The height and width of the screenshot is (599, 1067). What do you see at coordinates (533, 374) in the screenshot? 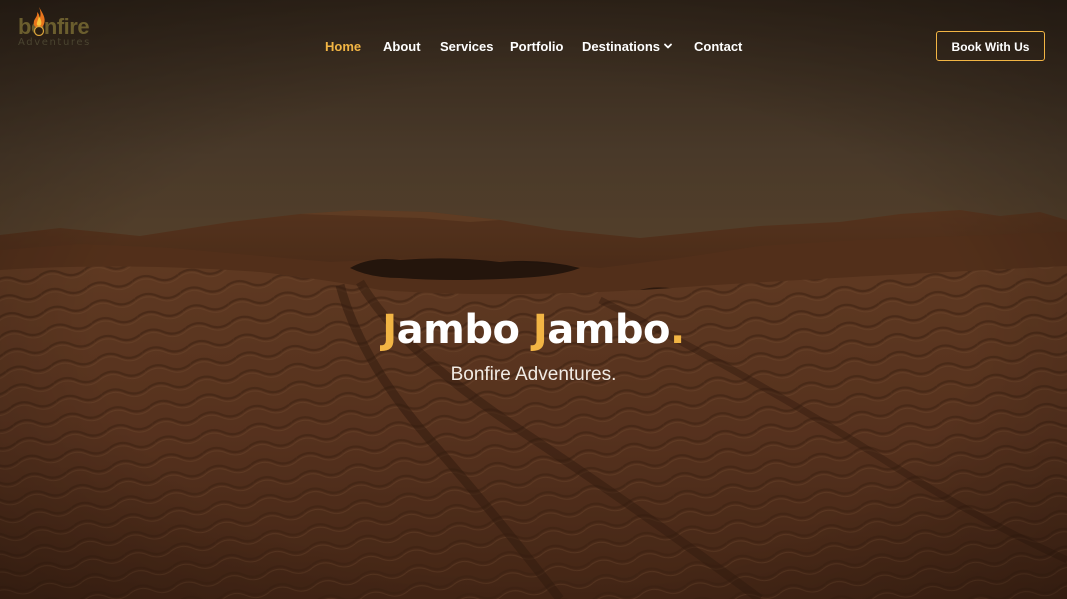
I see `hero-subtitle: Bonfire Adventures.` at bounding box center [533, 374].